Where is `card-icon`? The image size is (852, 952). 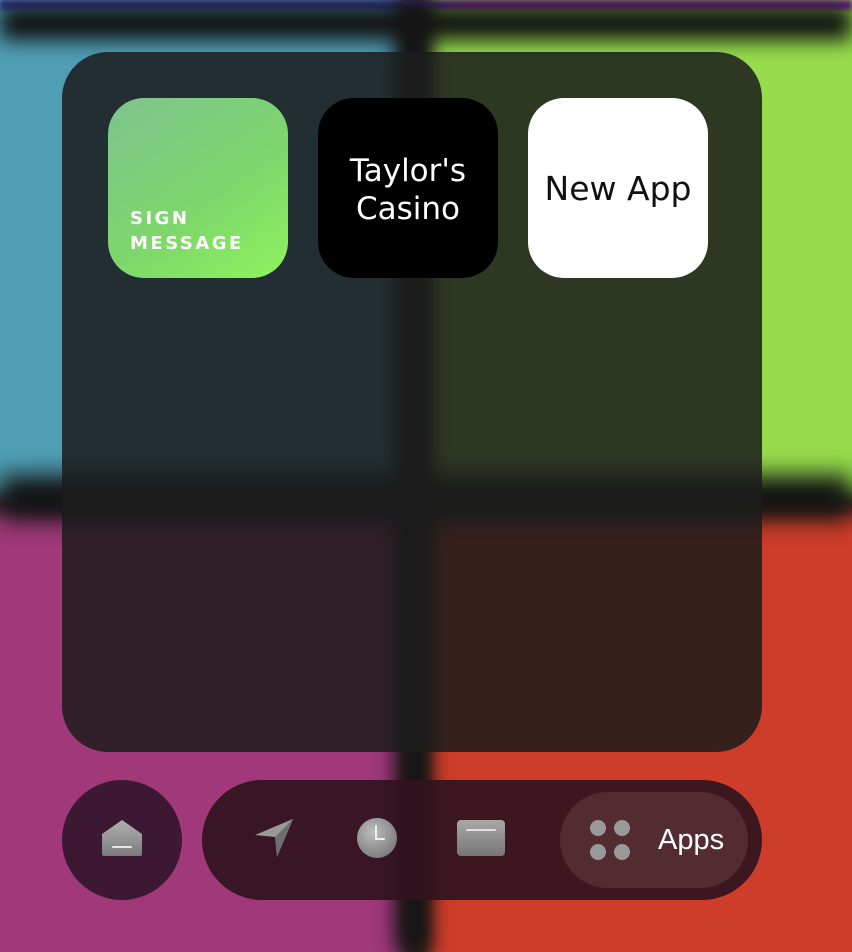 card-icon is located at coordinates (481, 840).